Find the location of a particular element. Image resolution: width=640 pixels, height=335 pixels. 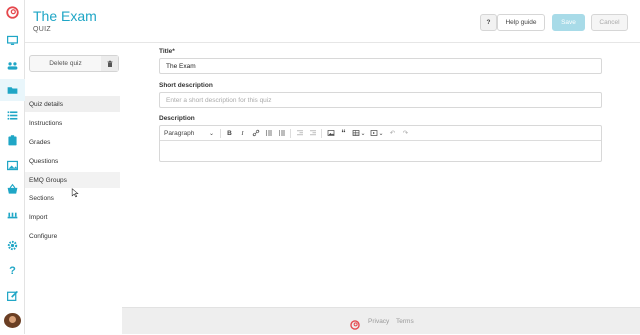

cancel-button: Cancel is located at coordinates (609, 22).